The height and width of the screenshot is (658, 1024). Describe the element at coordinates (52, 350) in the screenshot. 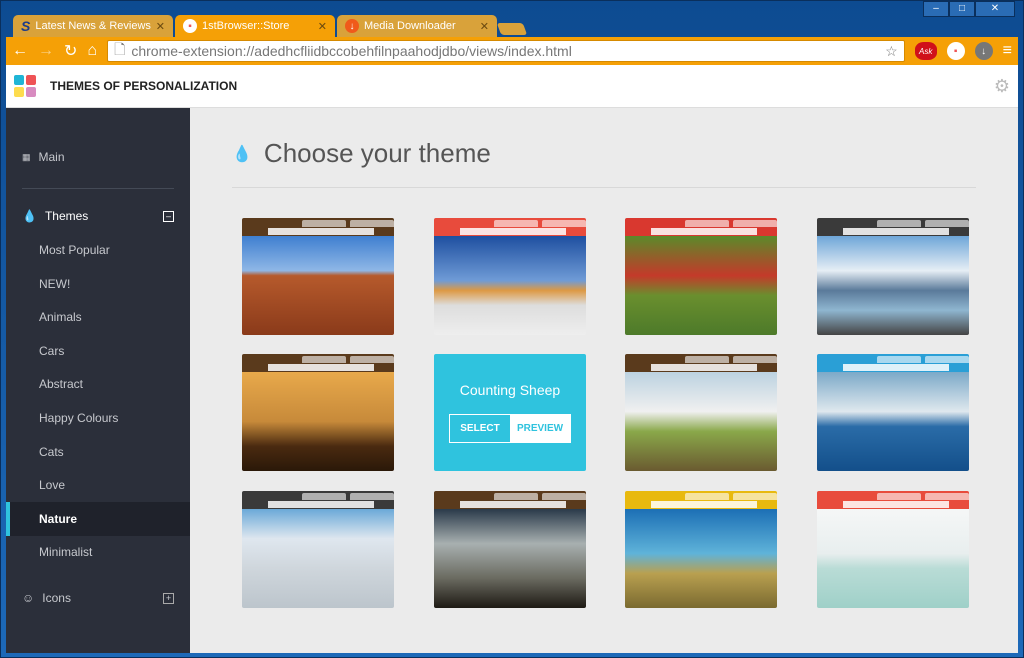

I see `sidebar-item-label: Cars` at that location.